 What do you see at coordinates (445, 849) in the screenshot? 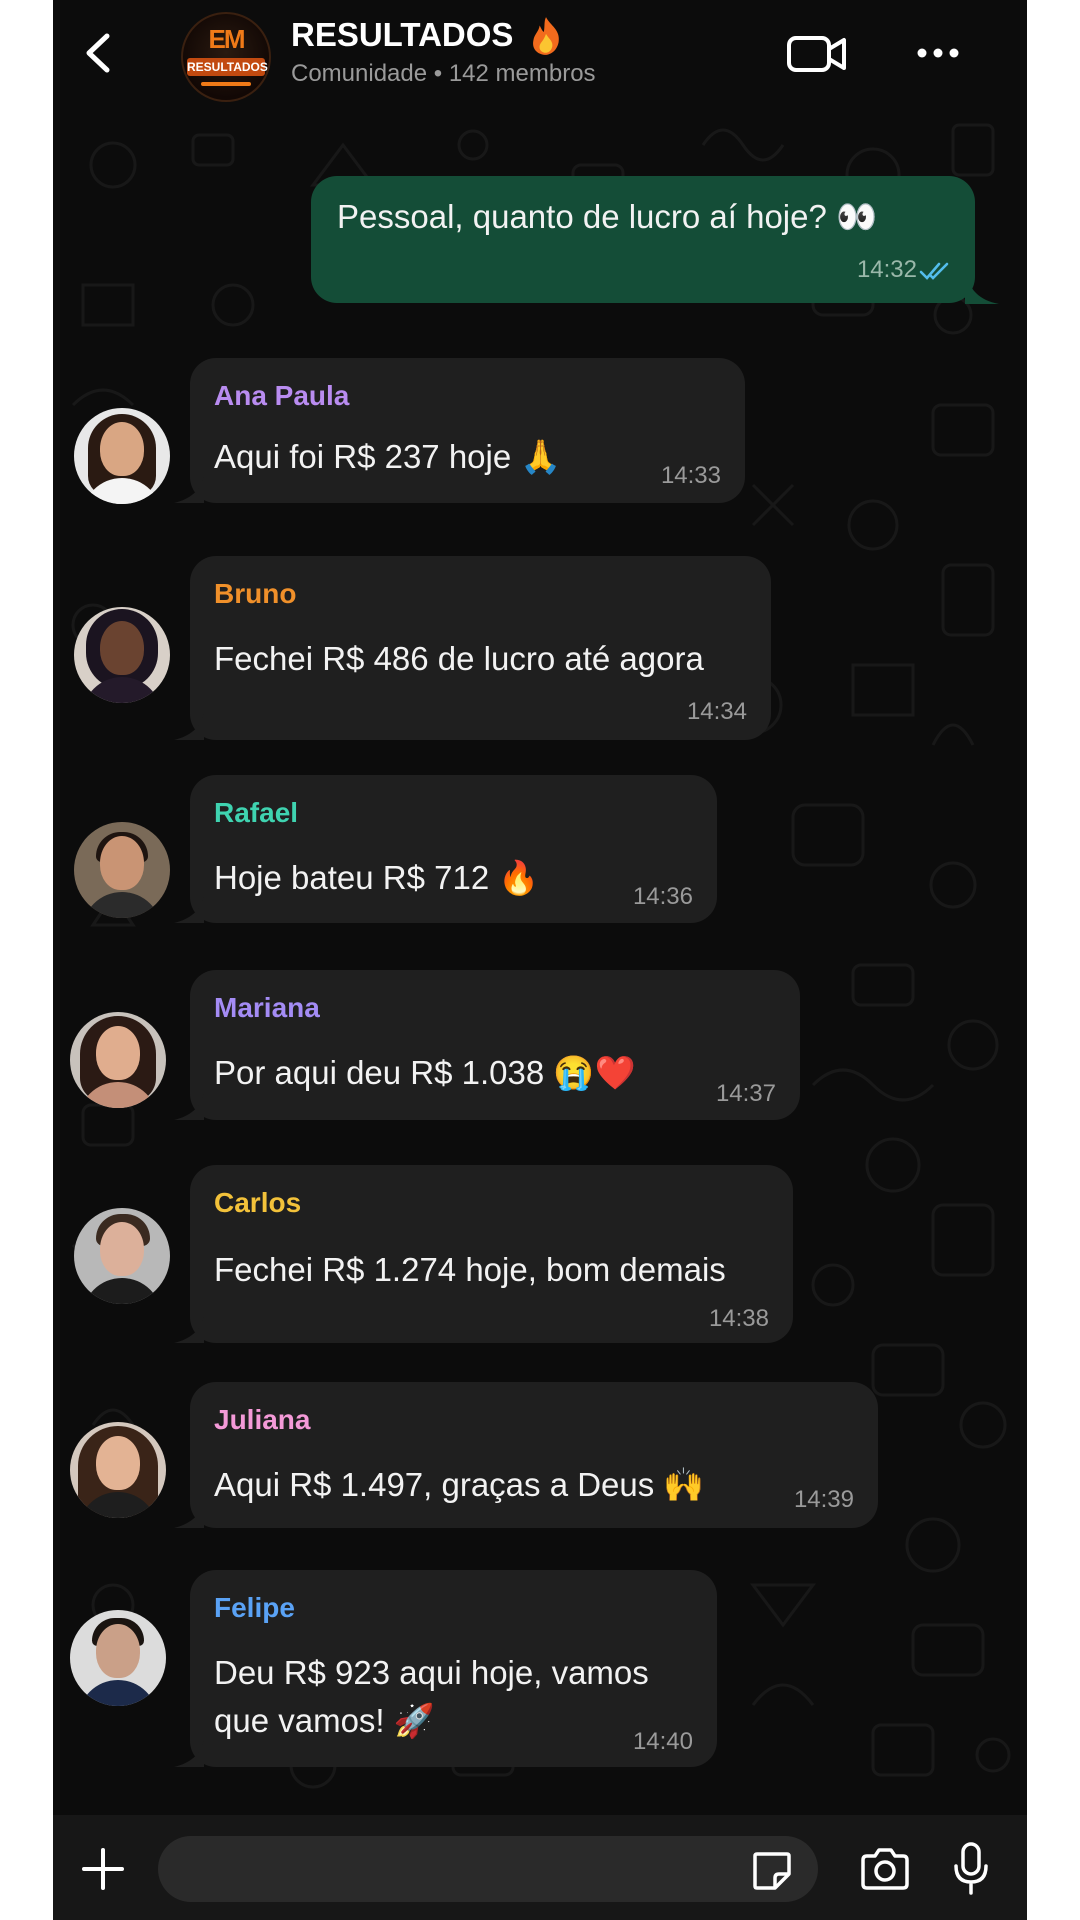
I see `message-rafael: Rafael Hoje bateu R$ 712 🔥 14:36` at bounding box center [445, 849].